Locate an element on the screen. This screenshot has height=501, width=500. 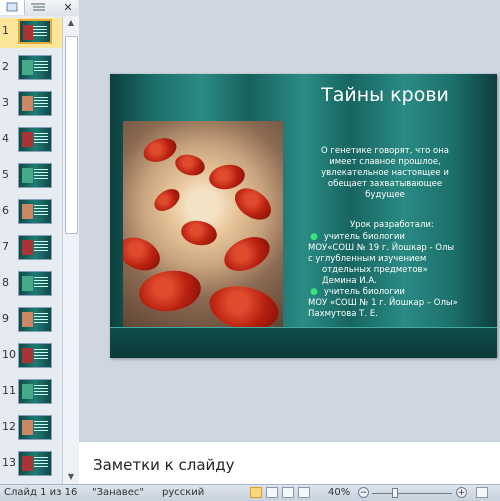
outline-tab-icon is located at coordinates (38, 7).